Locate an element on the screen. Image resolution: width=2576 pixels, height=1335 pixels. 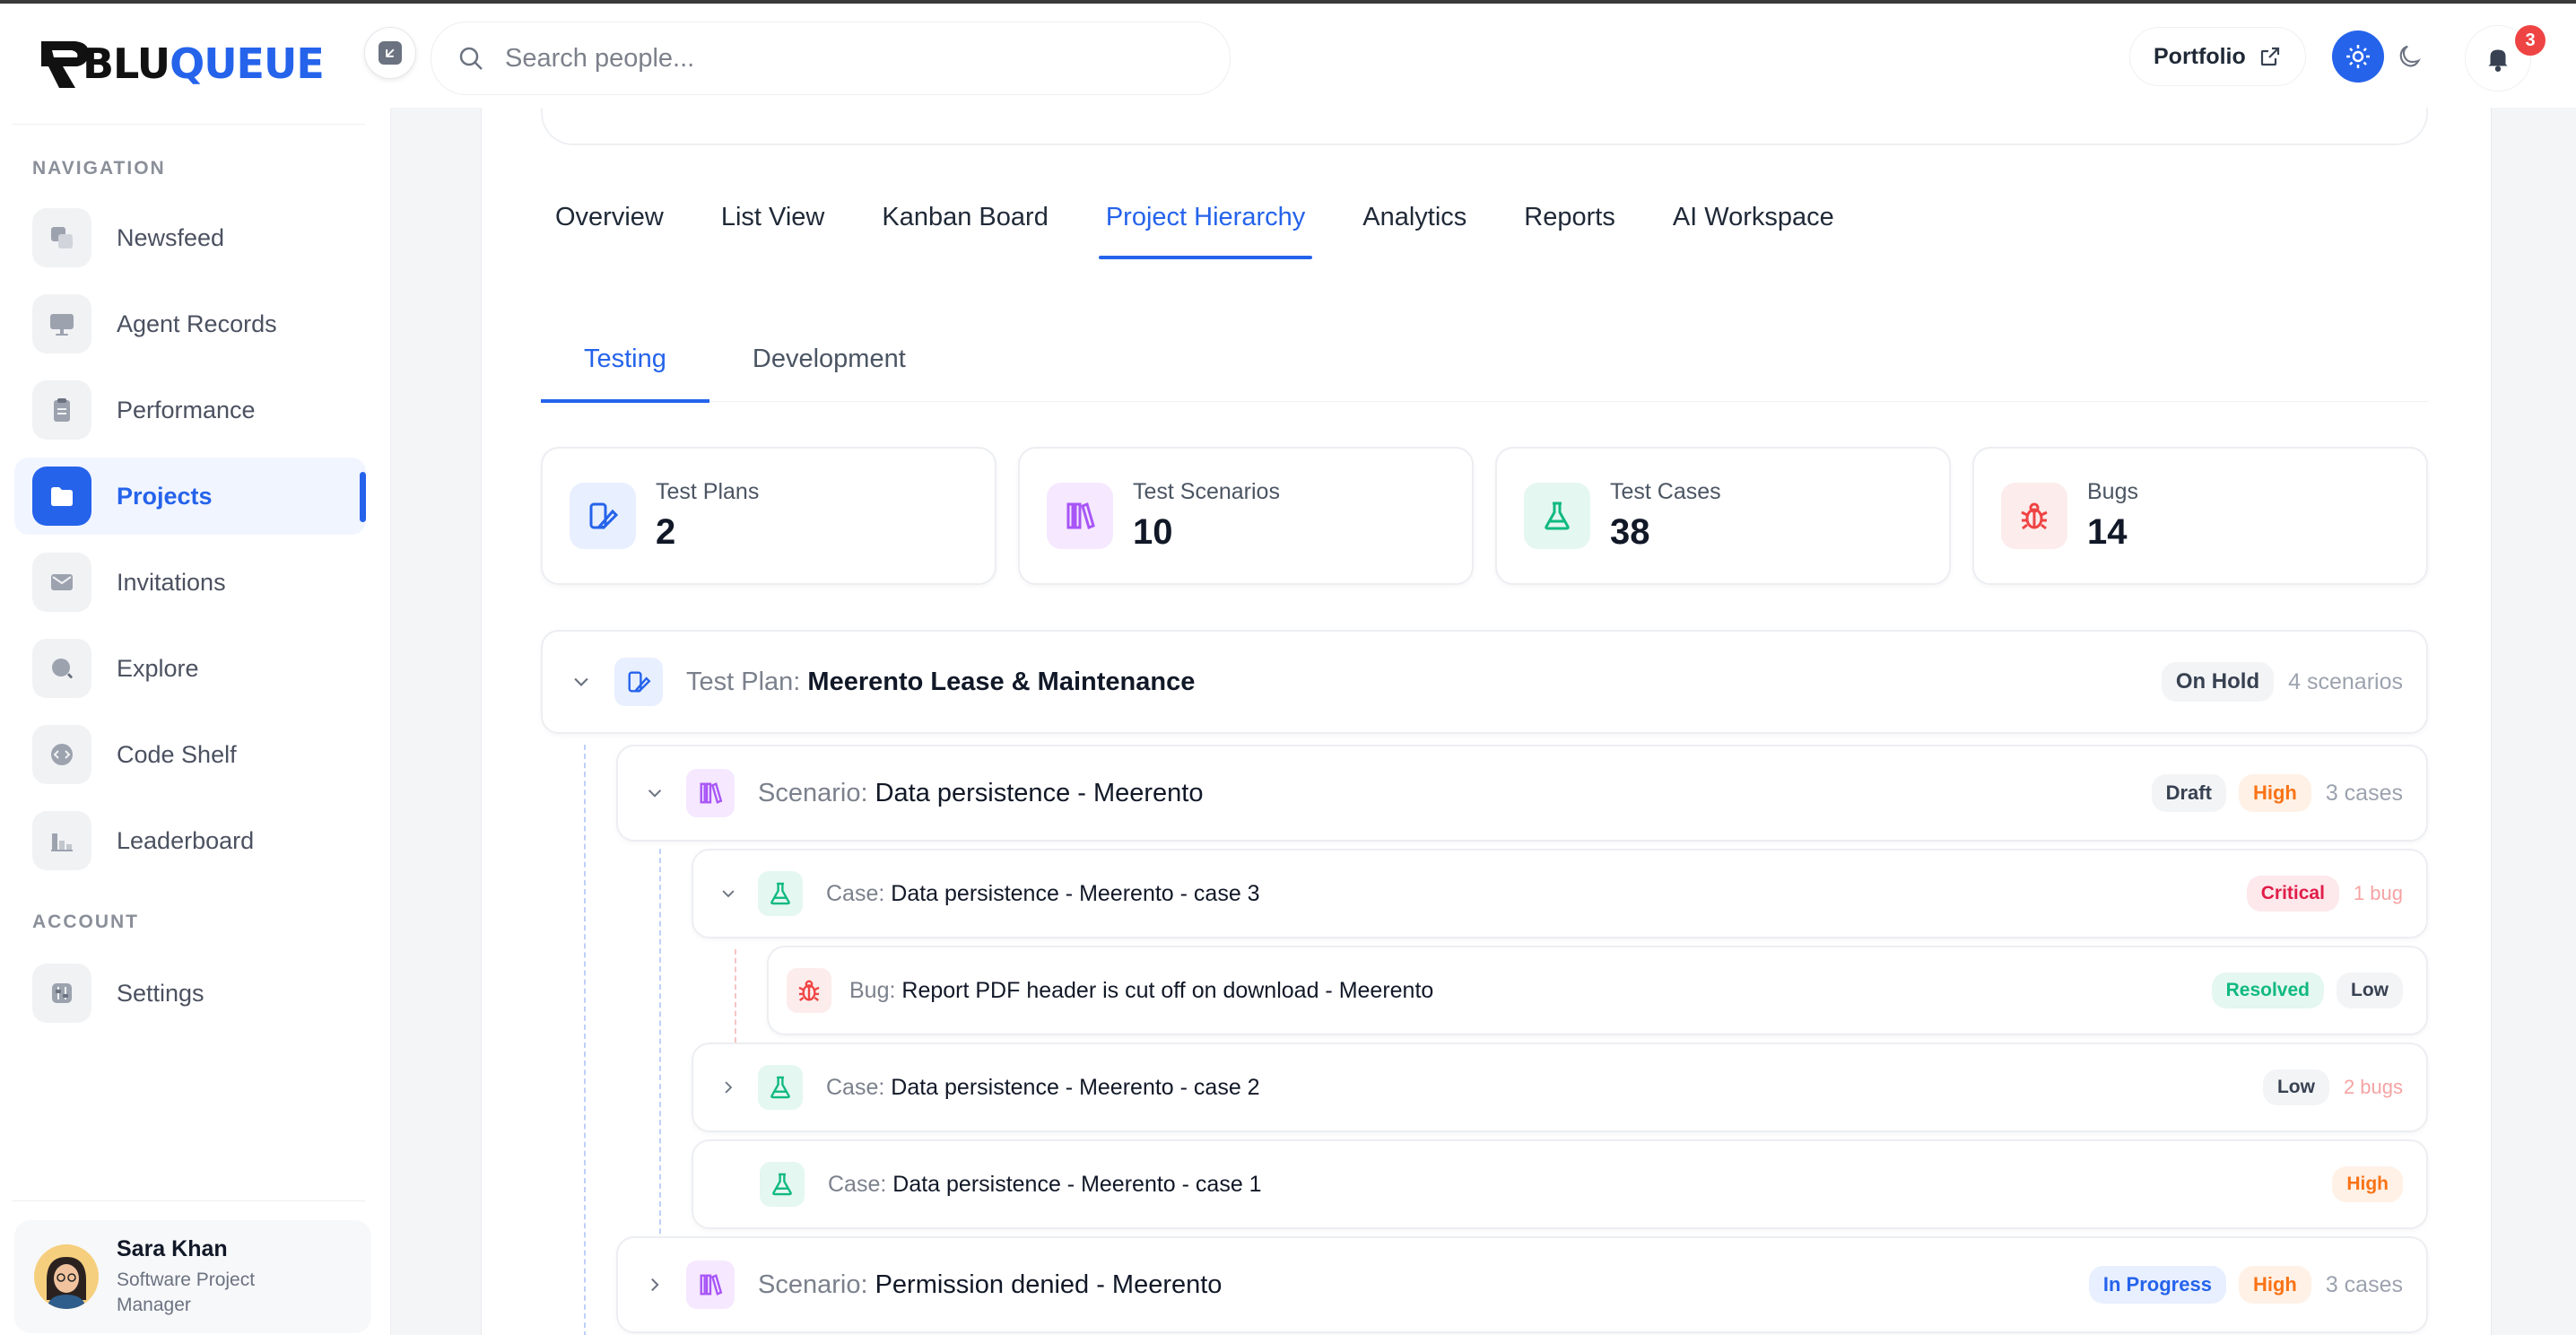
subtab-testing: Testing is located at coordinates (625, 374).